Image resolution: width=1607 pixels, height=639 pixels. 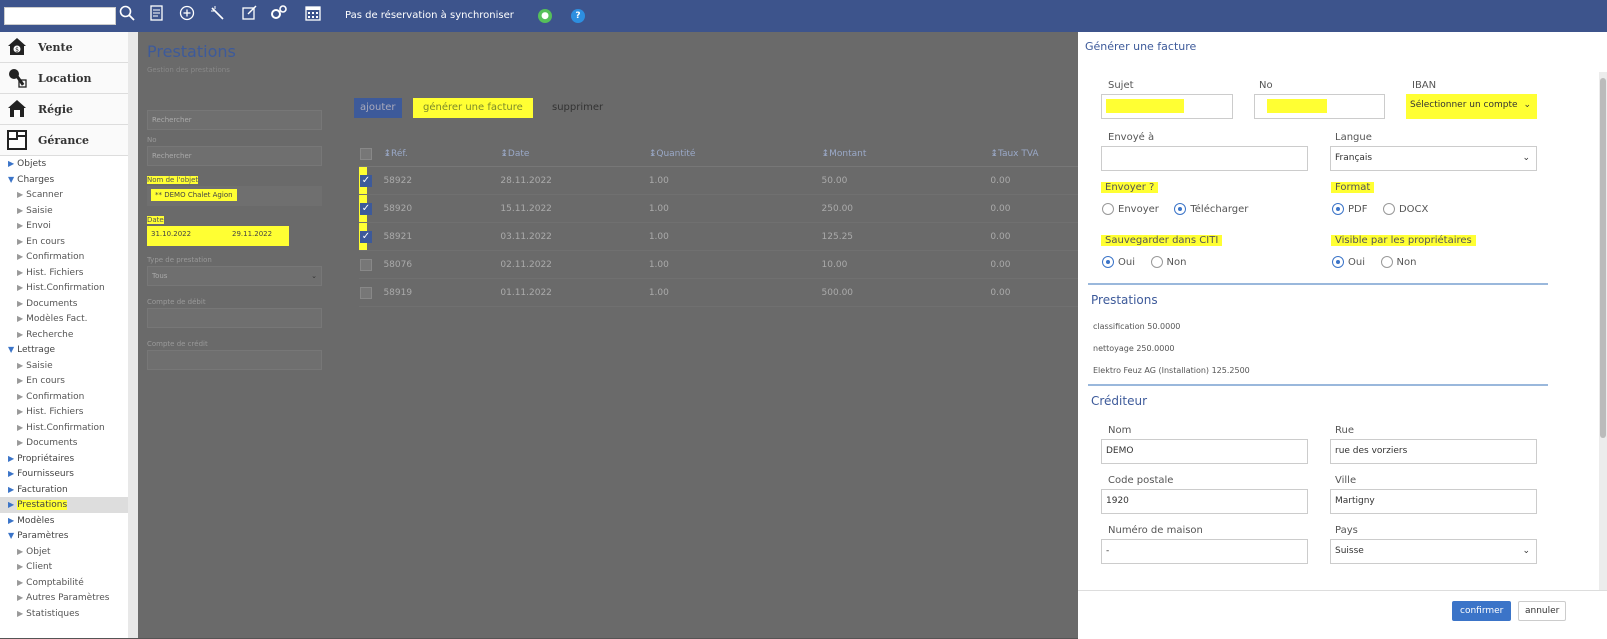 What do you see at coordinates (64, 583) in the screenshot?
I see `sidebar-item-comptabilit-: ▶ Comptabilité` at bounding box center [64, 583].